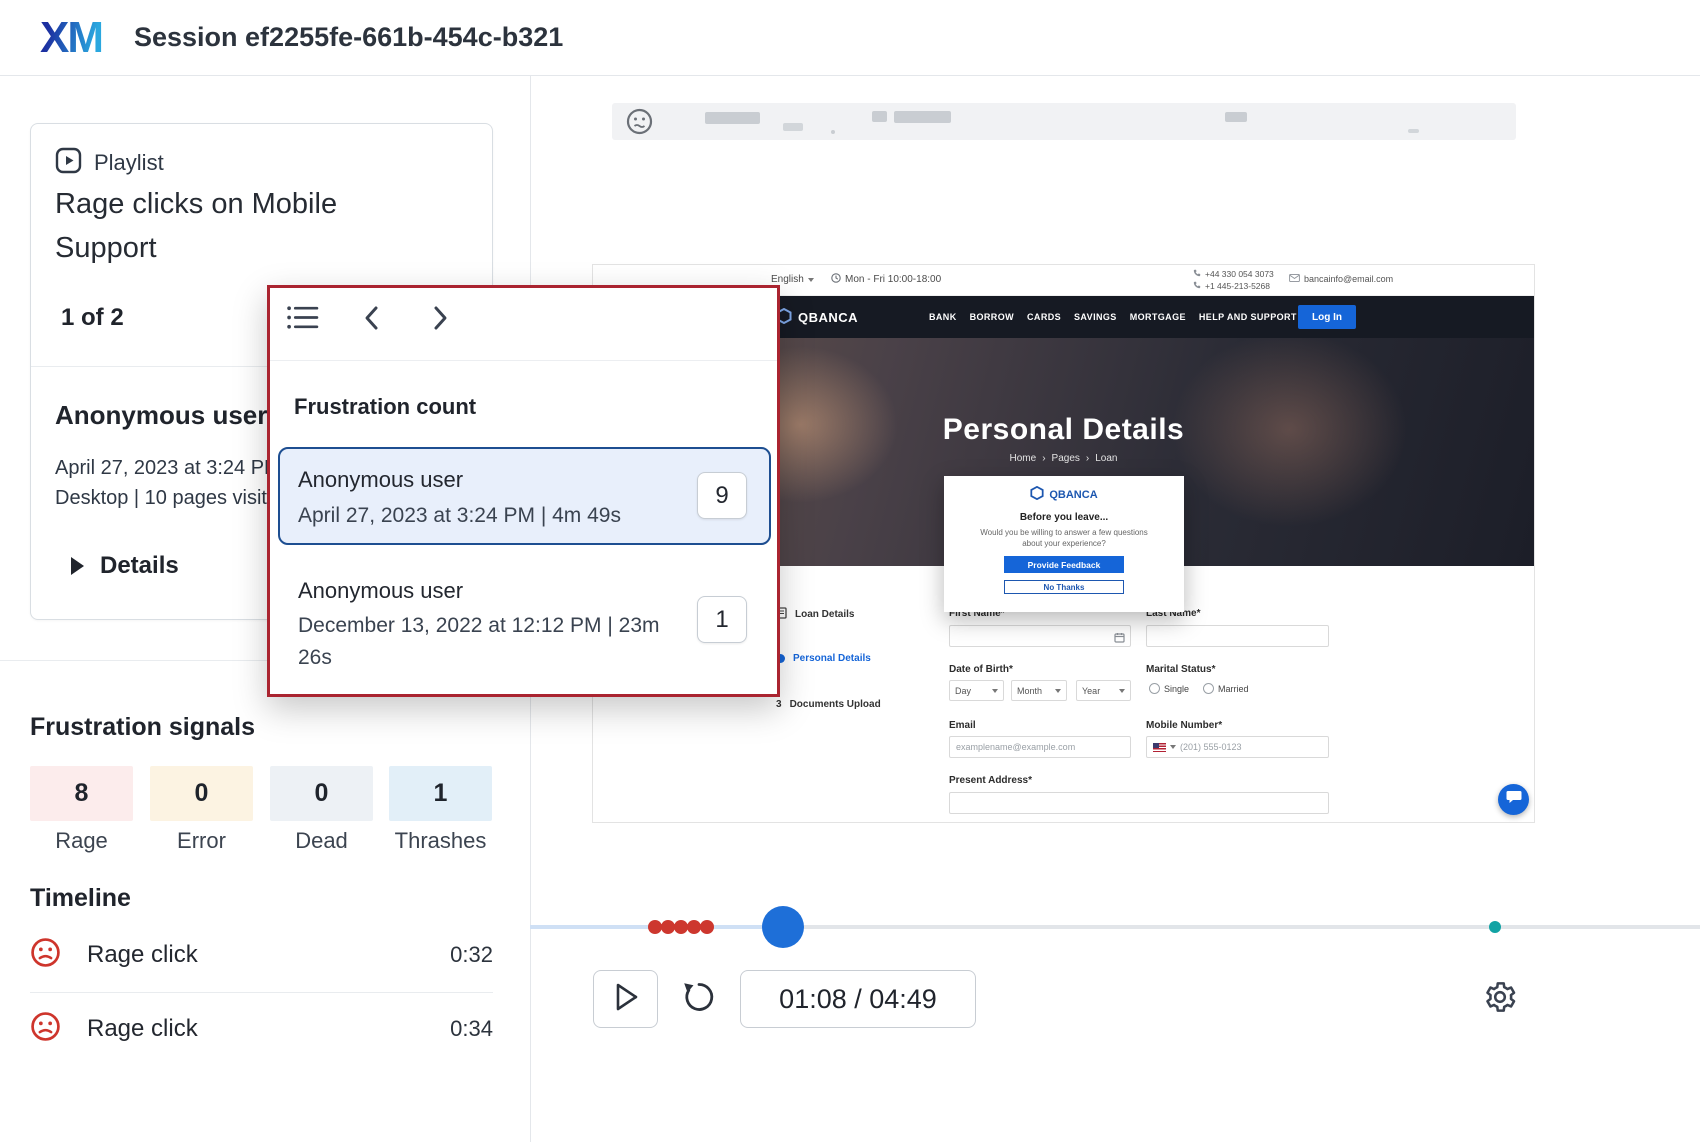 The image size is (1700, 1142). What do you see at coordinates (168, 468) in the screenshot?
I see `session-date: April 27, 2023 at 3:24 PM` at bounding box center [168, 468].